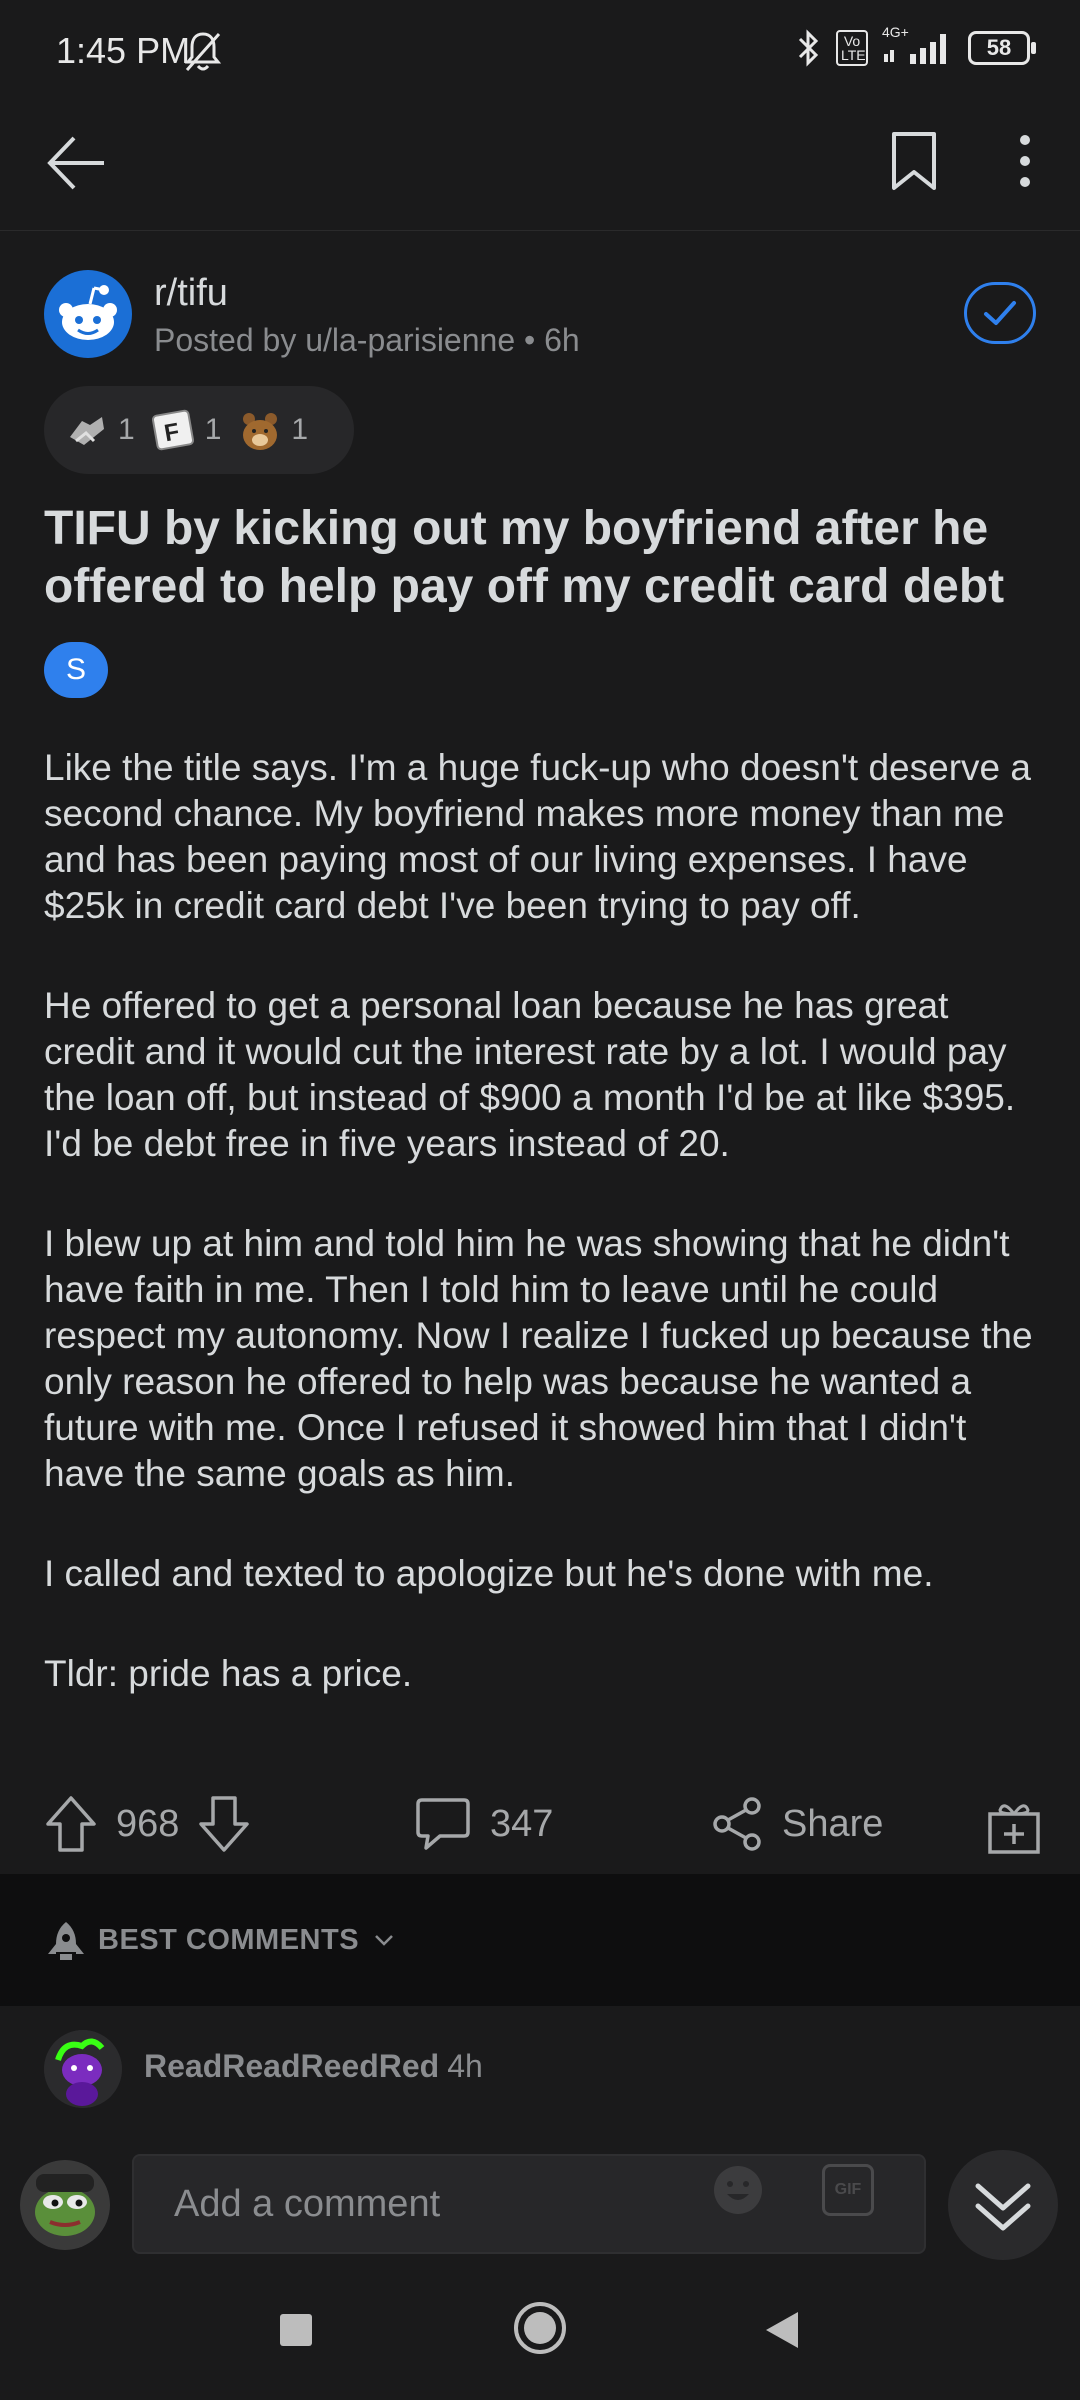 The image size is (1080, 2400). I want to click on comment-author: ReadReadReedRed 4h, so click(313, 2066).